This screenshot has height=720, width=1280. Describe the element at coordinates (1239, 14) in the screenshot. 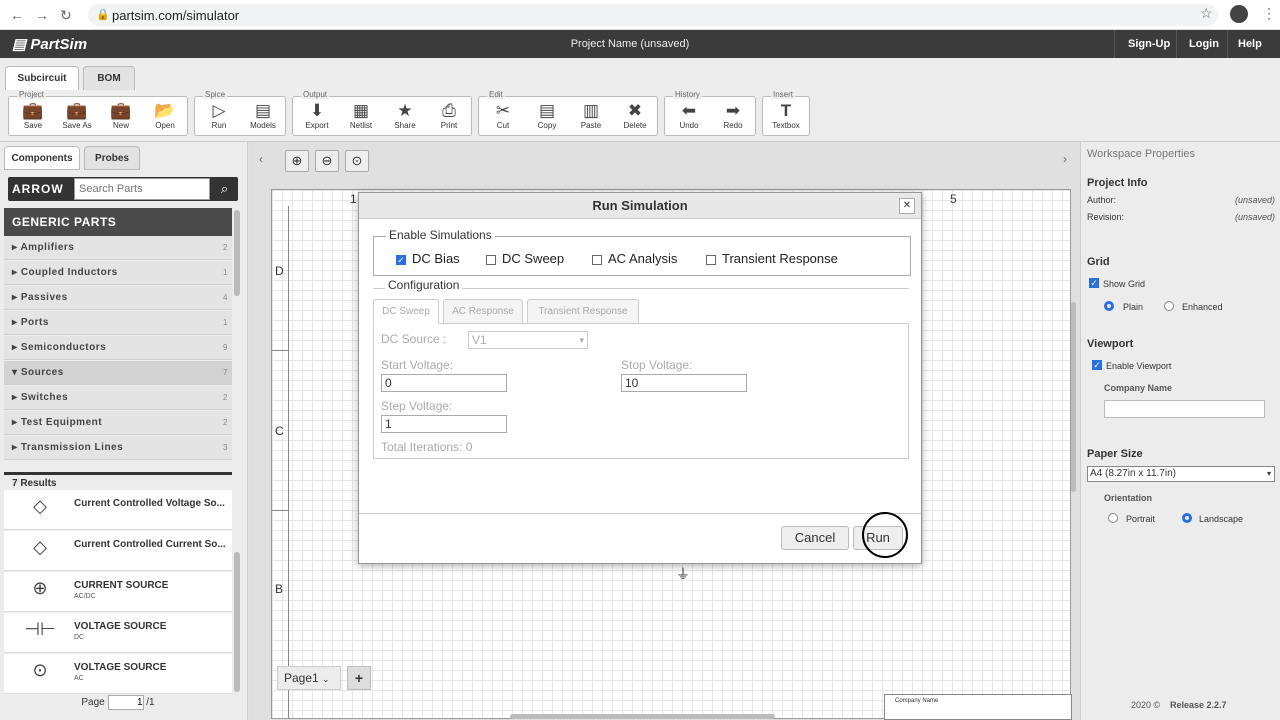

I see `profile-avatar-icon` at that location.